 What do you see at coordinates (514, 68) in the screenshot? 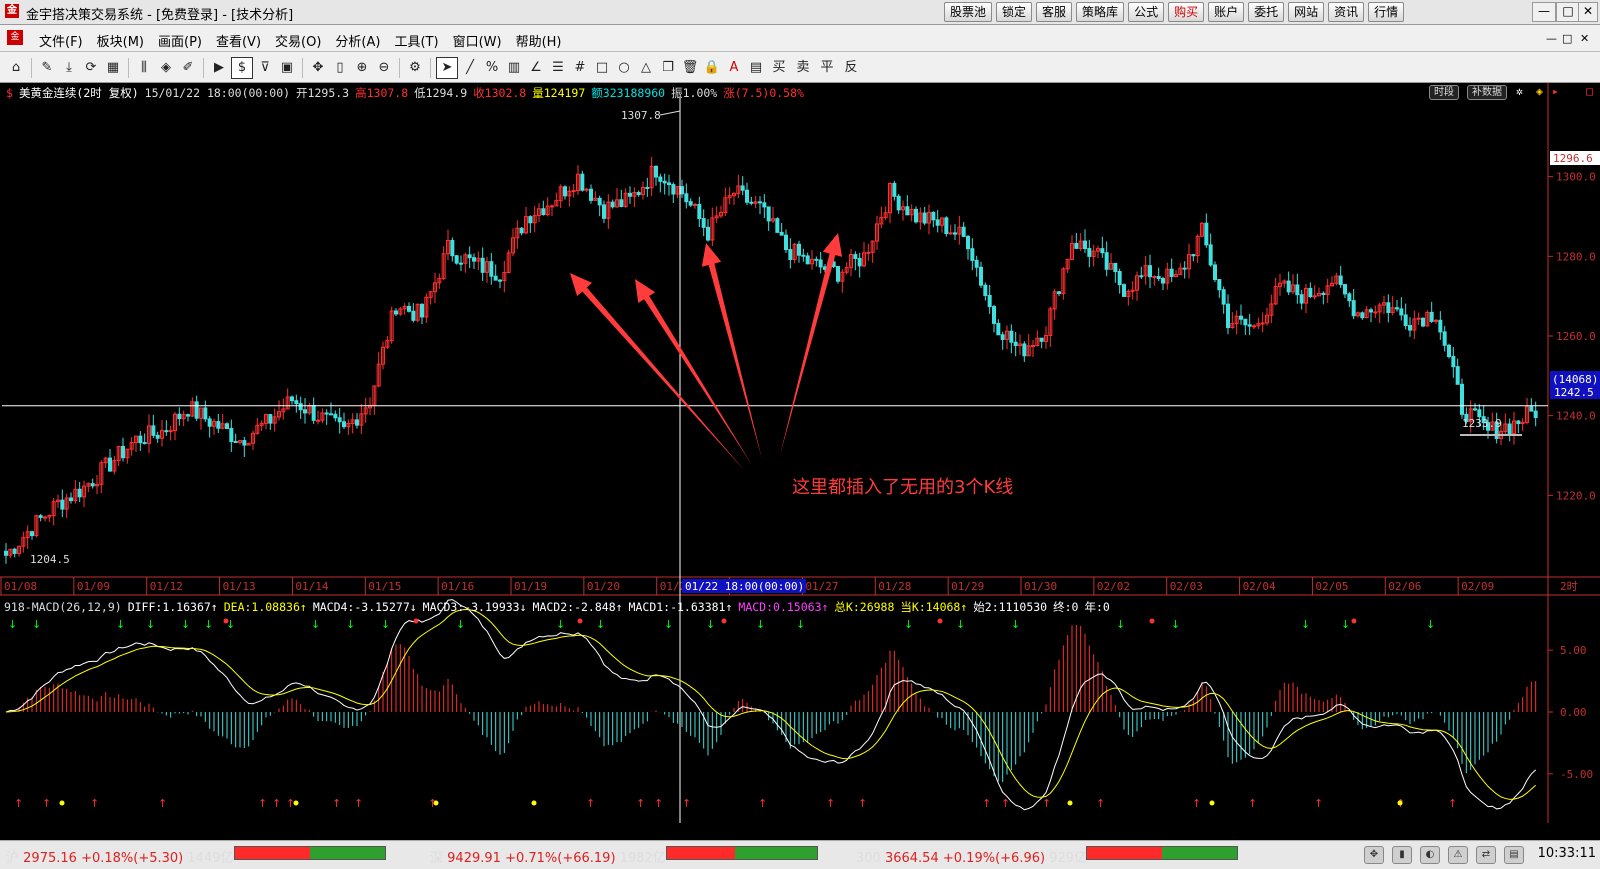
I see `ruler-icon: ▥` at bounding box center [514, 68].